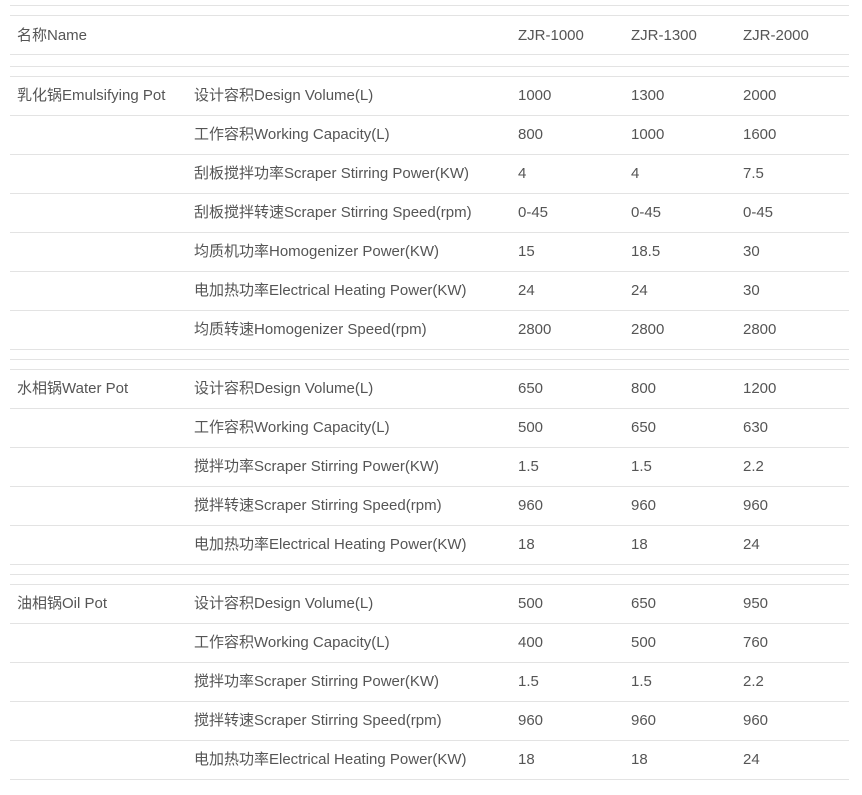  What do you see at coordinates (756, 603) in the screenshot?
I see `param-value: 950` at bounding box center [756, 603].